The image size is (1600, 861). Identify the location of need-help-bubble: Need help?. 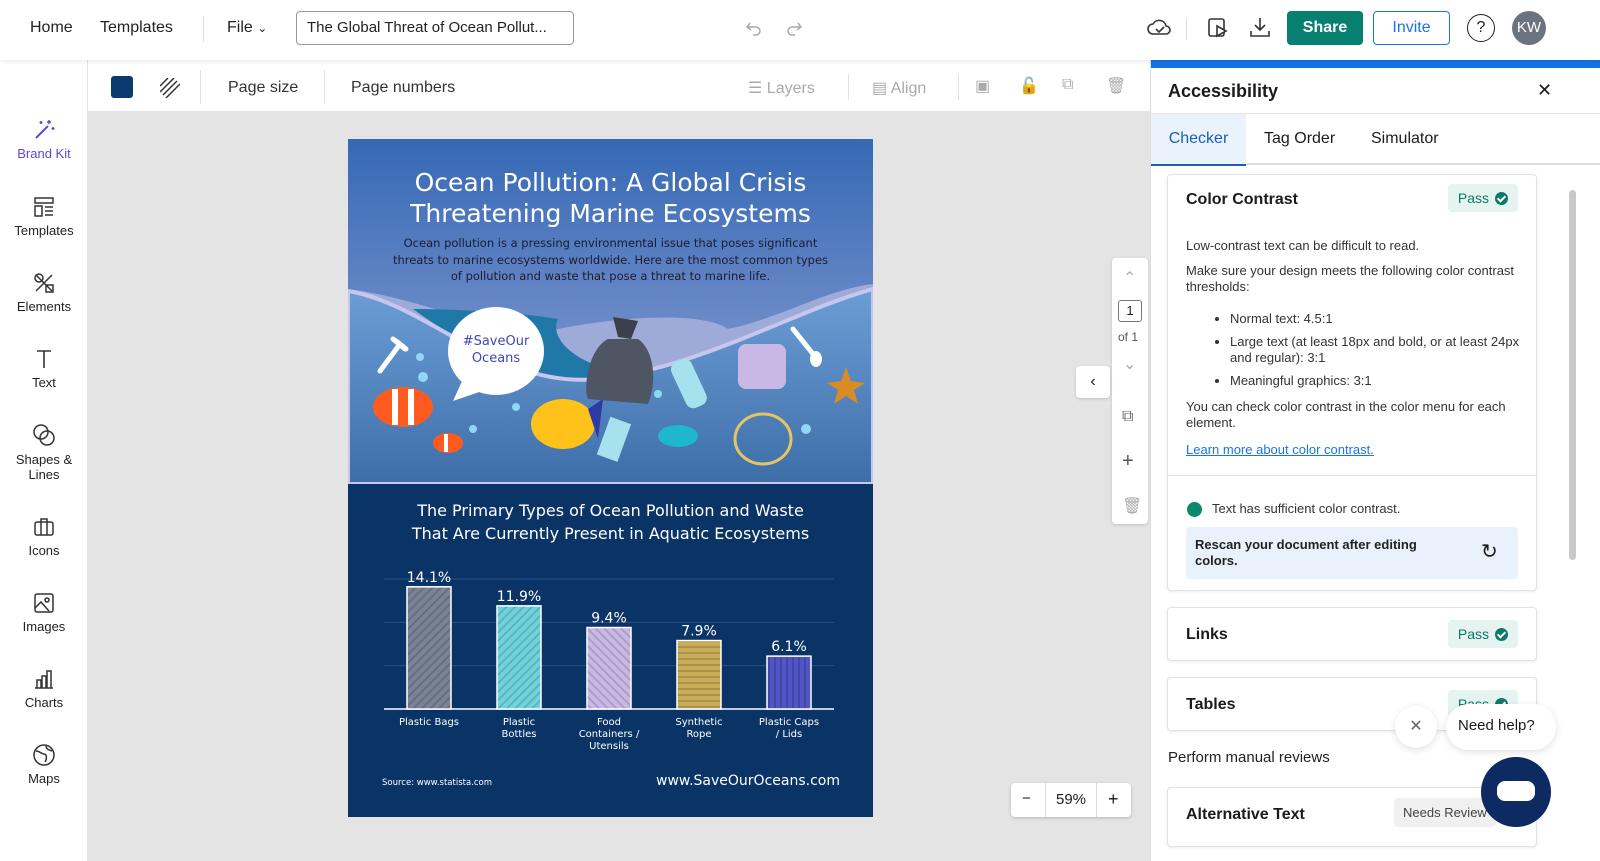
(1501, 727).